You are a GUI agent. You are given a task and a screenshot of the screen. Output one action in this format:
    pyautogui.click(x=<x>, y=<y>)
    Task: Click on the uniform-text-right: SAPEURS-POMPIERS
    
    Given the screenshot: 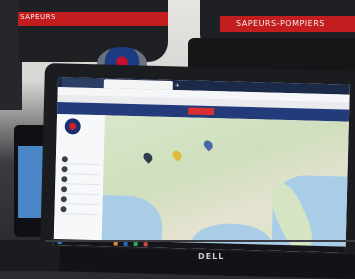 What is the action you would take?
    pyautogui.click(x=280, y=23)
    